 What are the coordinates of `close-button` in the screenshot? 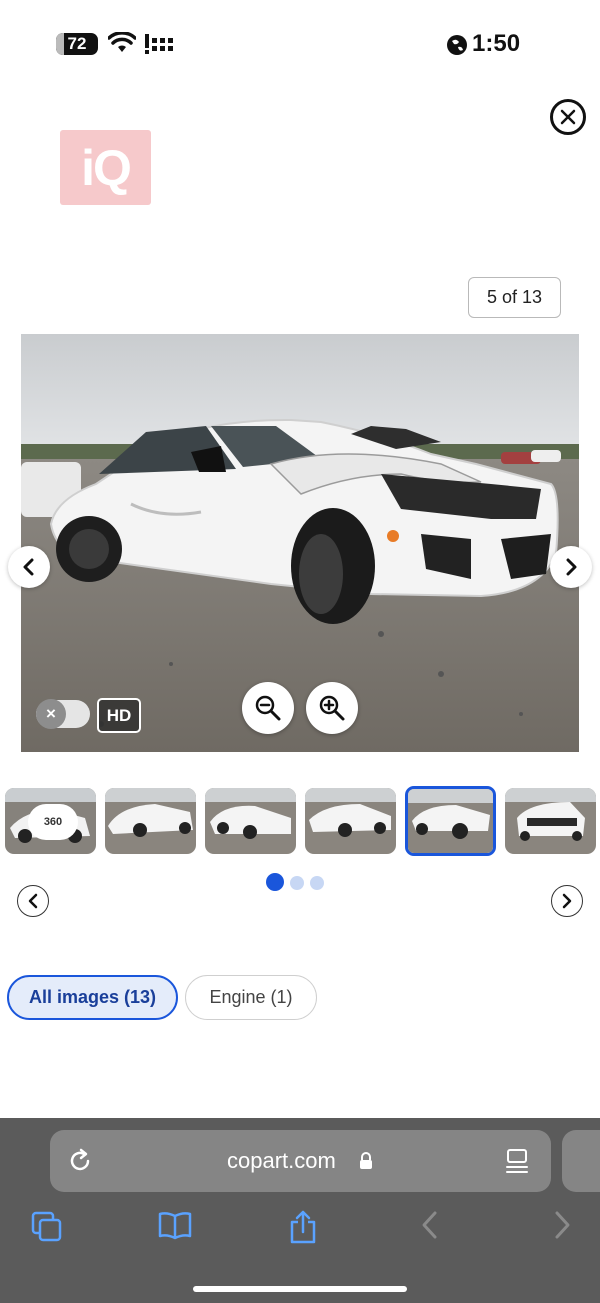 It's located at (568, 117).